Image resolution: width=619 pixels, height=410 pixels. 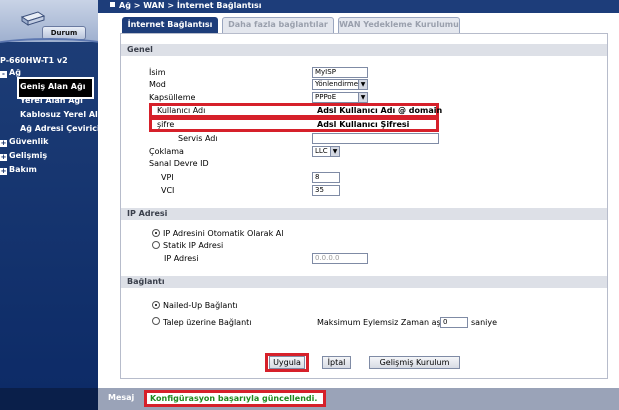 I want to click on bullet-icon, so click(x=112, y=4).